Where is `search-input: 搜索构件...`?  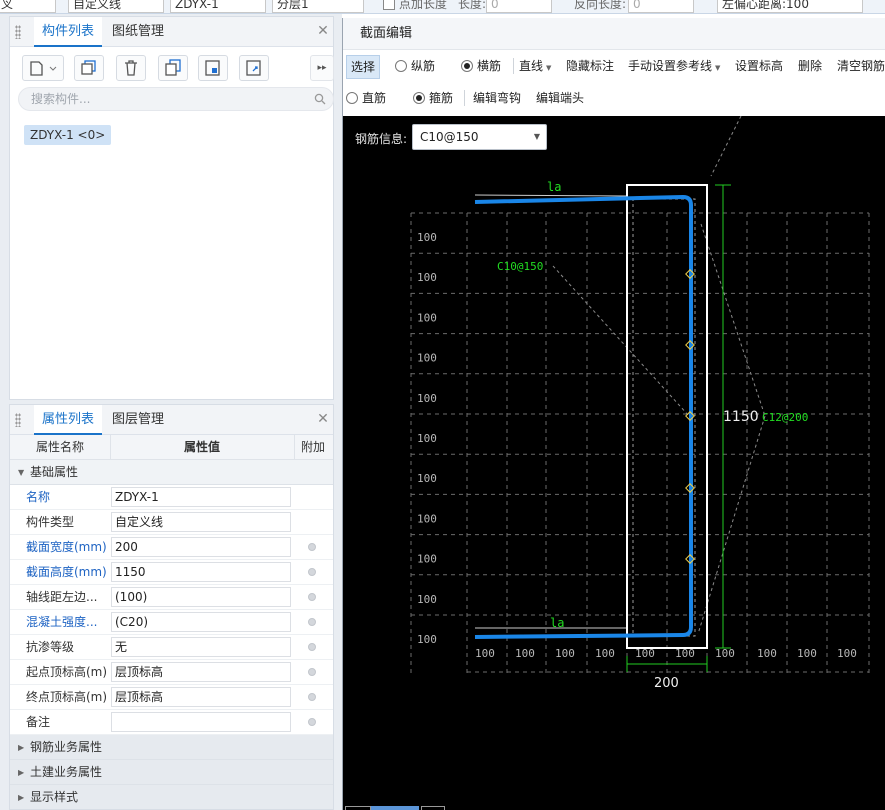 search-input: 搜索构件... is located at coordinates (176, 99).